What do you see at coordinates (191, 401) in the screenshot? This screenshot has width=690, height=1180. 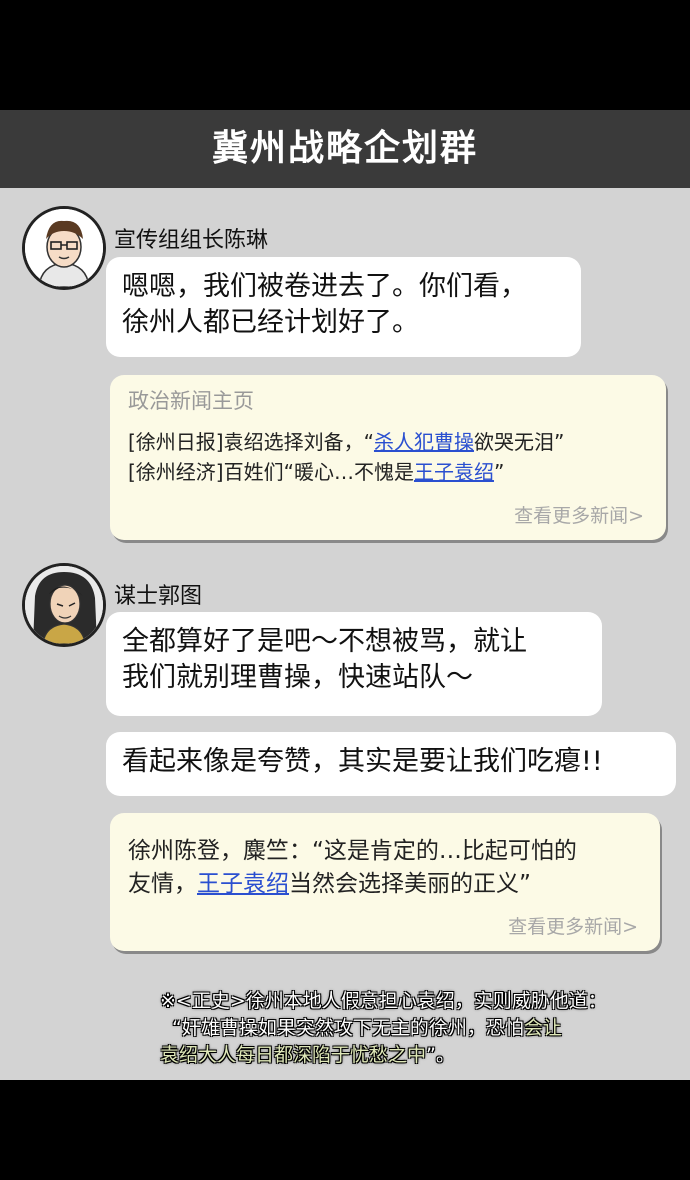 I see `news-card-header: 政治新闻主页` at bounding box center [191, 401].